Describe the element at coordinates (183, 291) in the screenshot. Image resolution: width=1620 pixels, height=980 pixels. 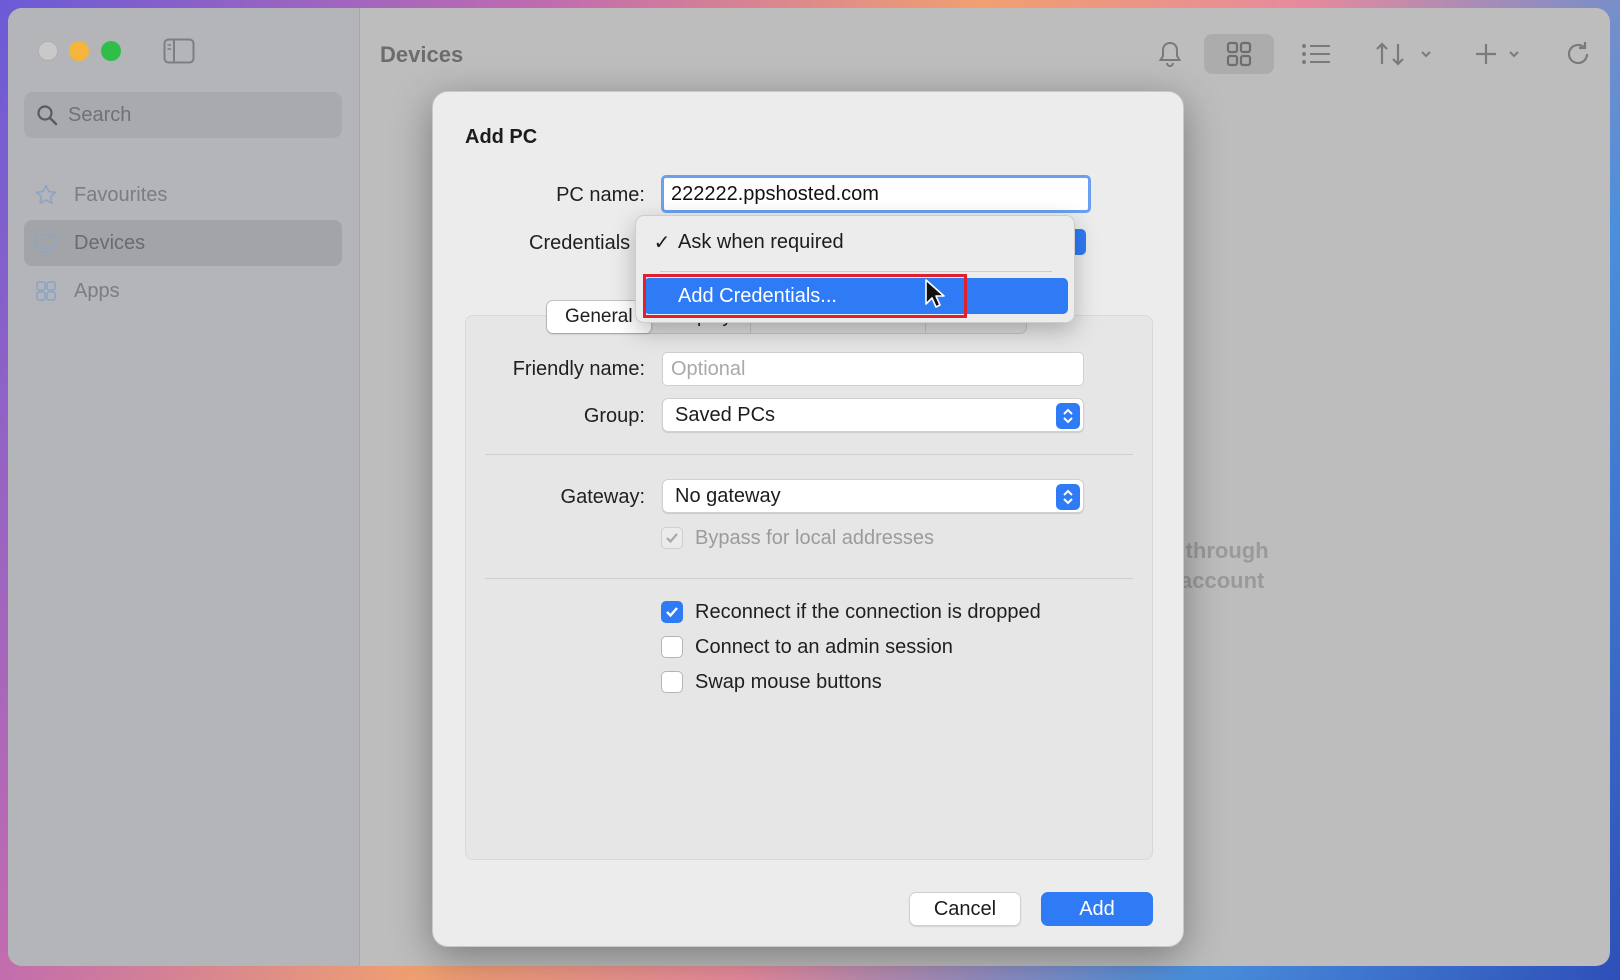
I see `sidebar-item-apps: Apps` at that location.